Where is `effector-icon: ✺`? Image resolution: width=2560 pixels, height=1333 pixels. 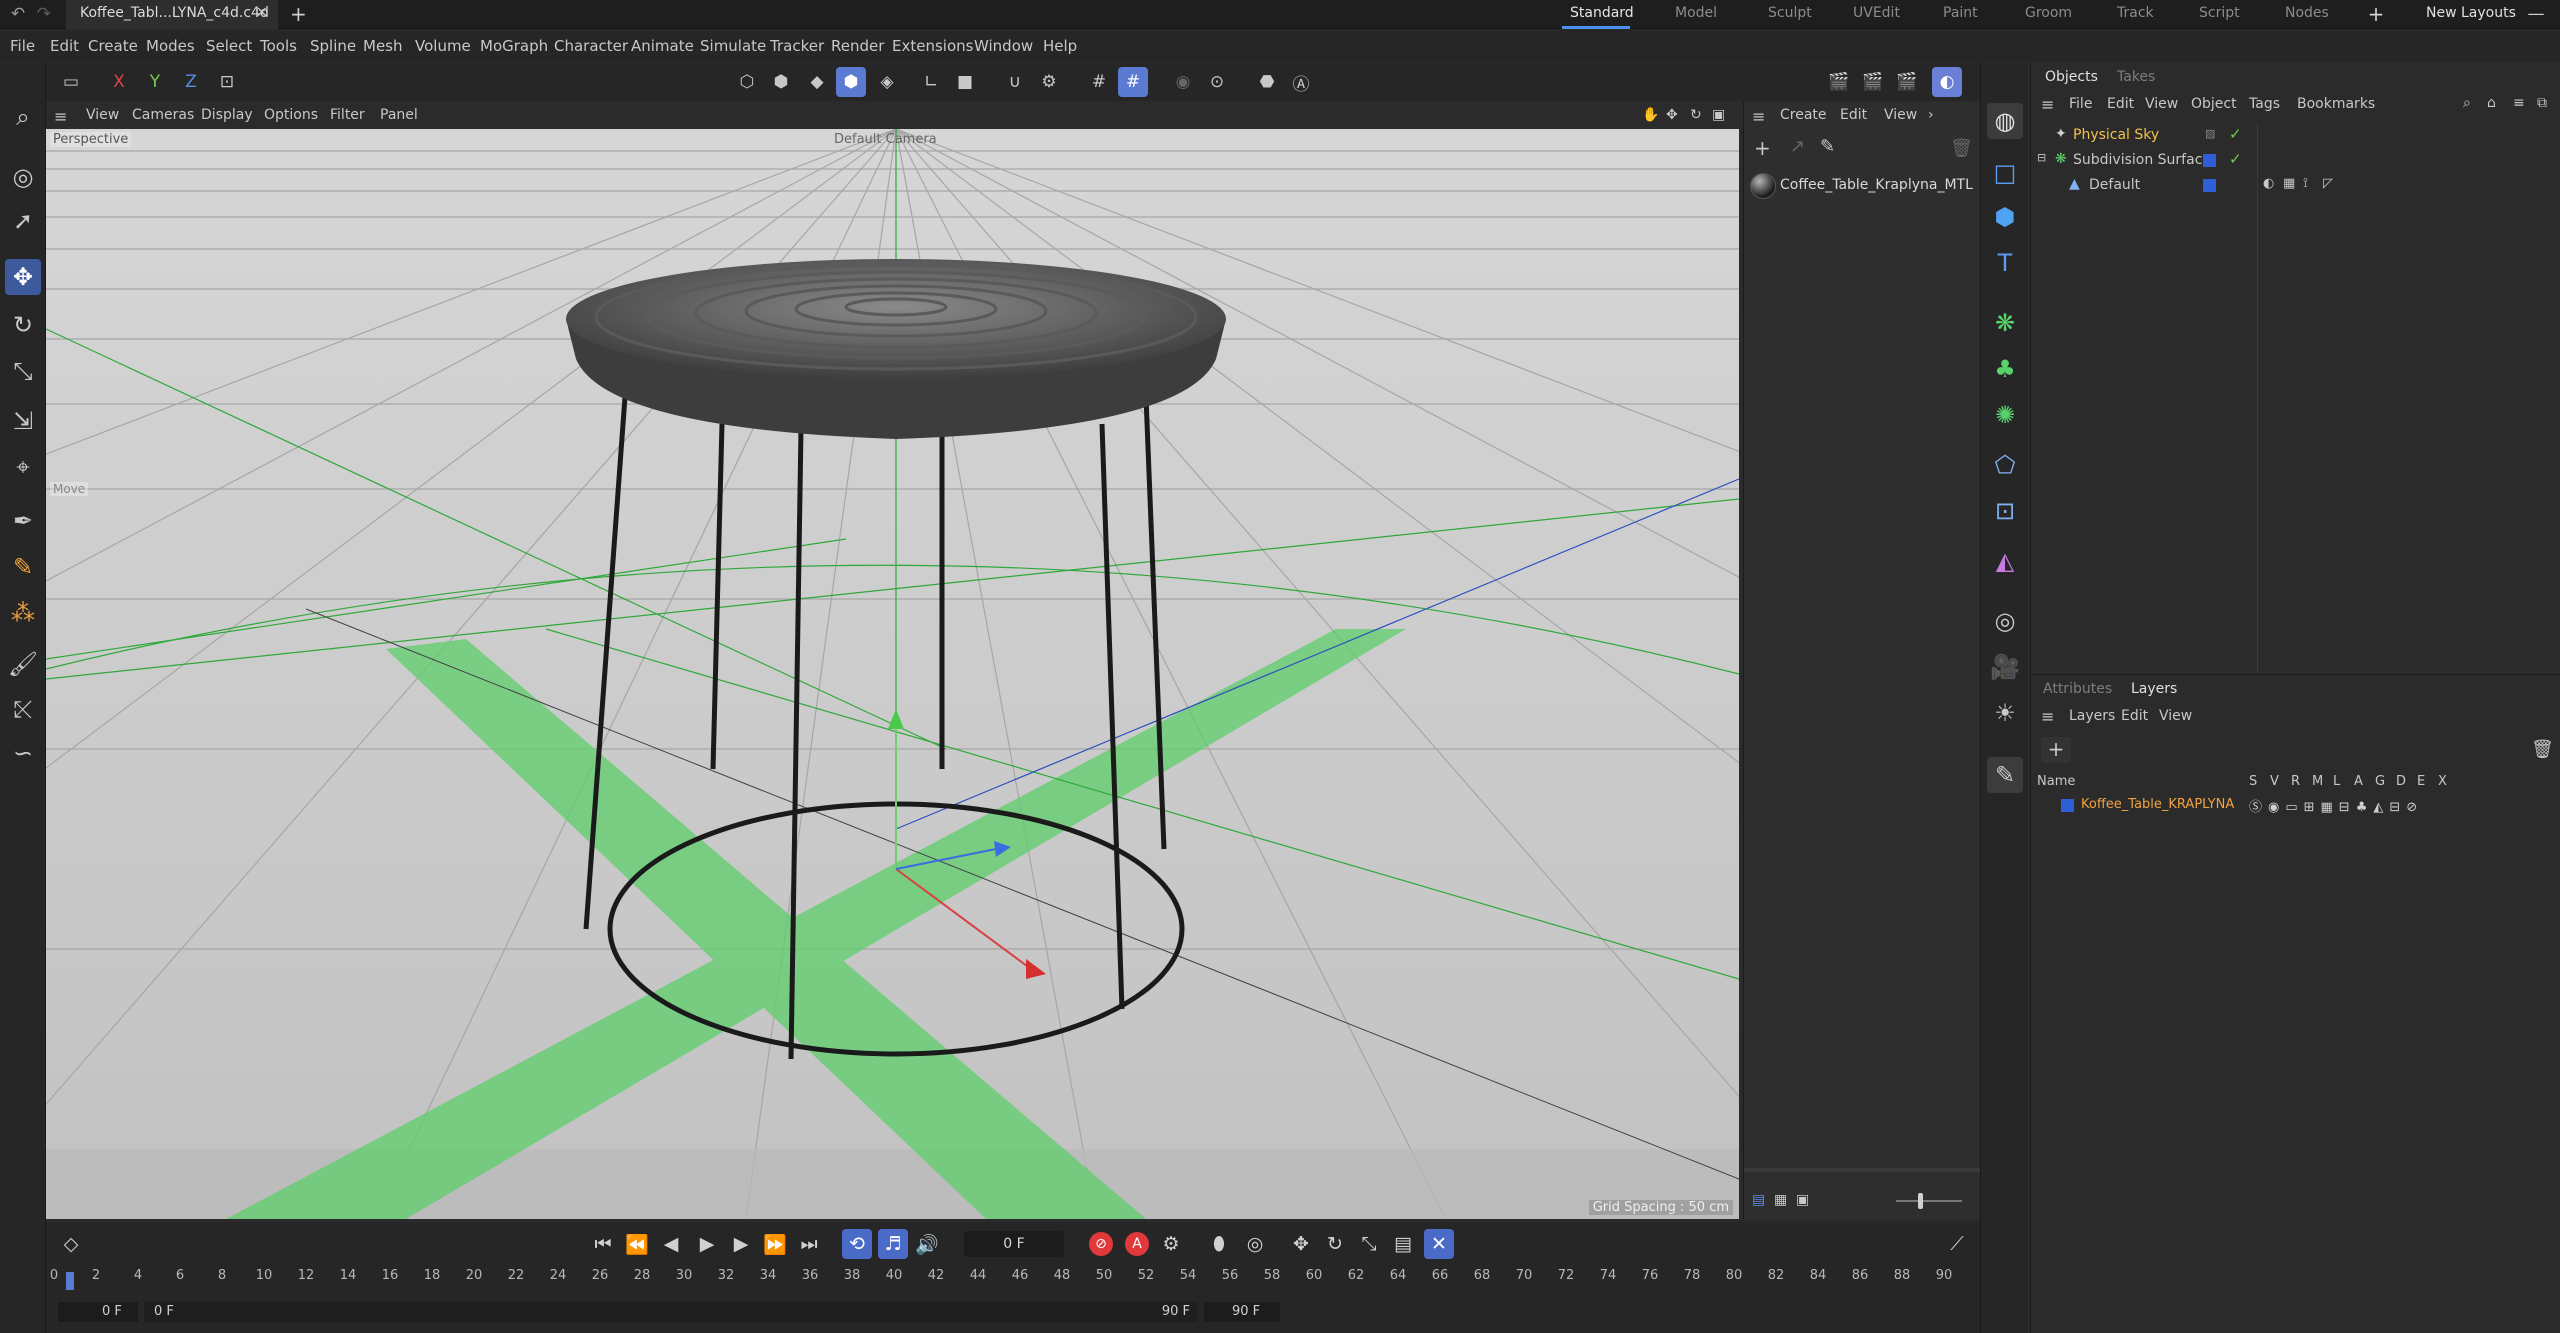
effector-icon: ✺ is located at coordinates (2005, 415).